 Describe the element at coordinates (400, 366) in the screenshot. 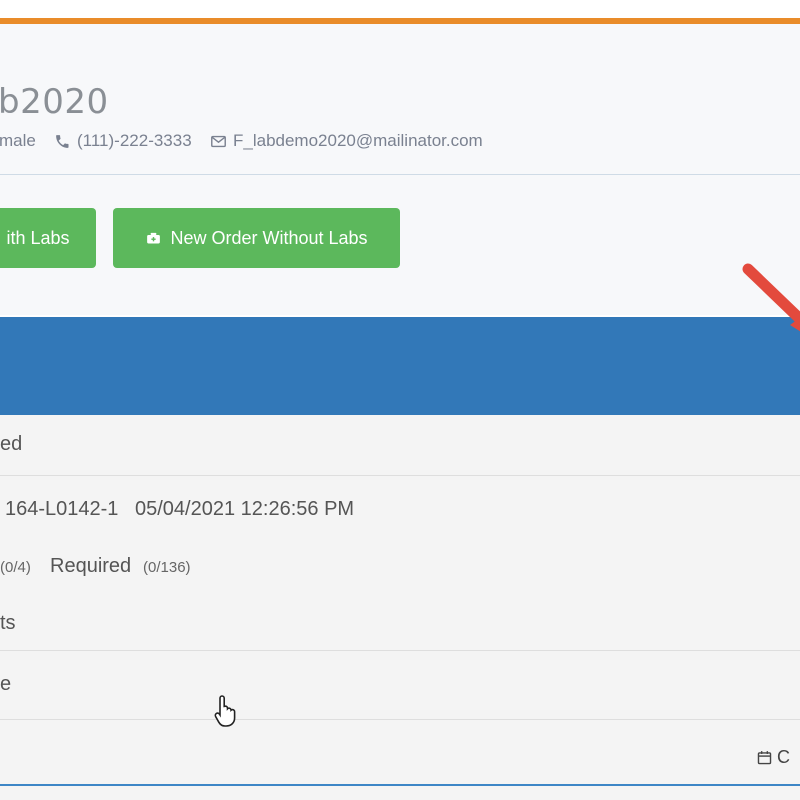

I see `section-header-band` at that location.